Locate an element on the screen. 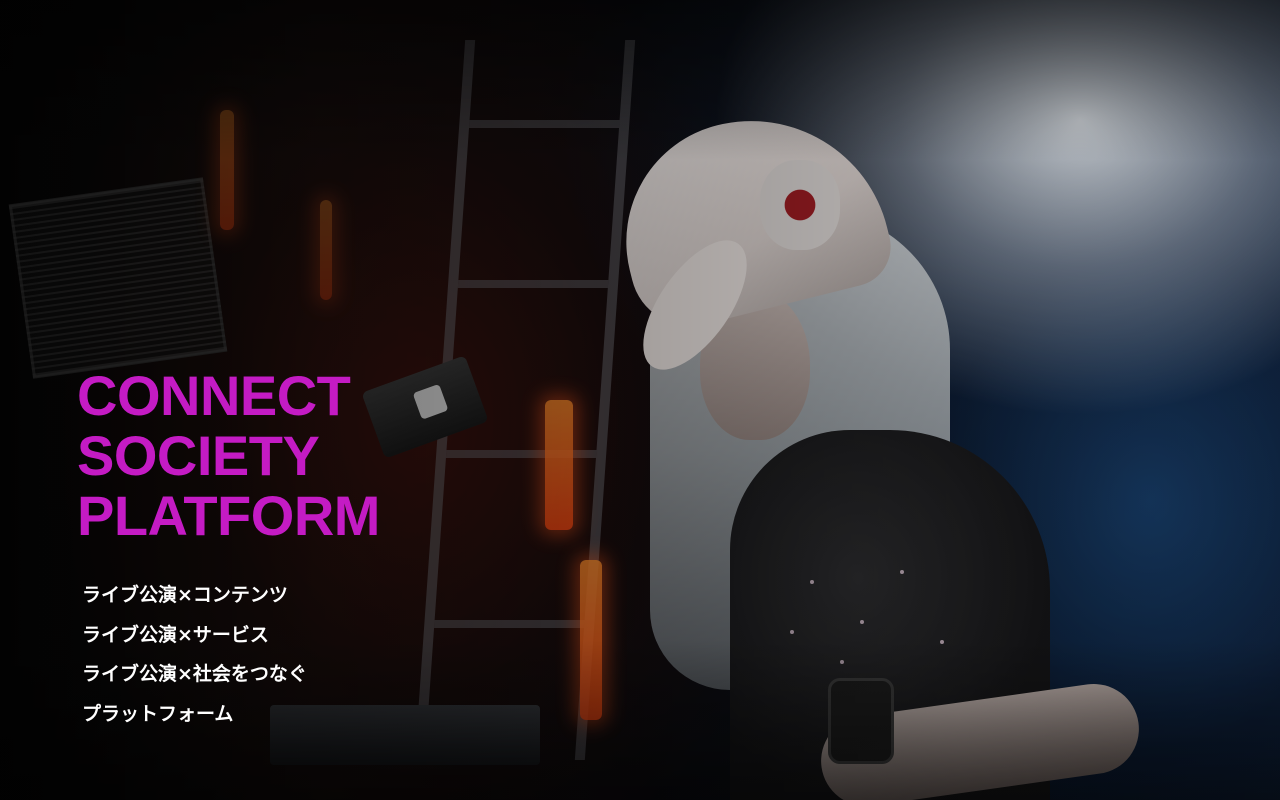  hero-headline: CONNECT SOCIETY PLATFORM is located at coordinates (228, 456).